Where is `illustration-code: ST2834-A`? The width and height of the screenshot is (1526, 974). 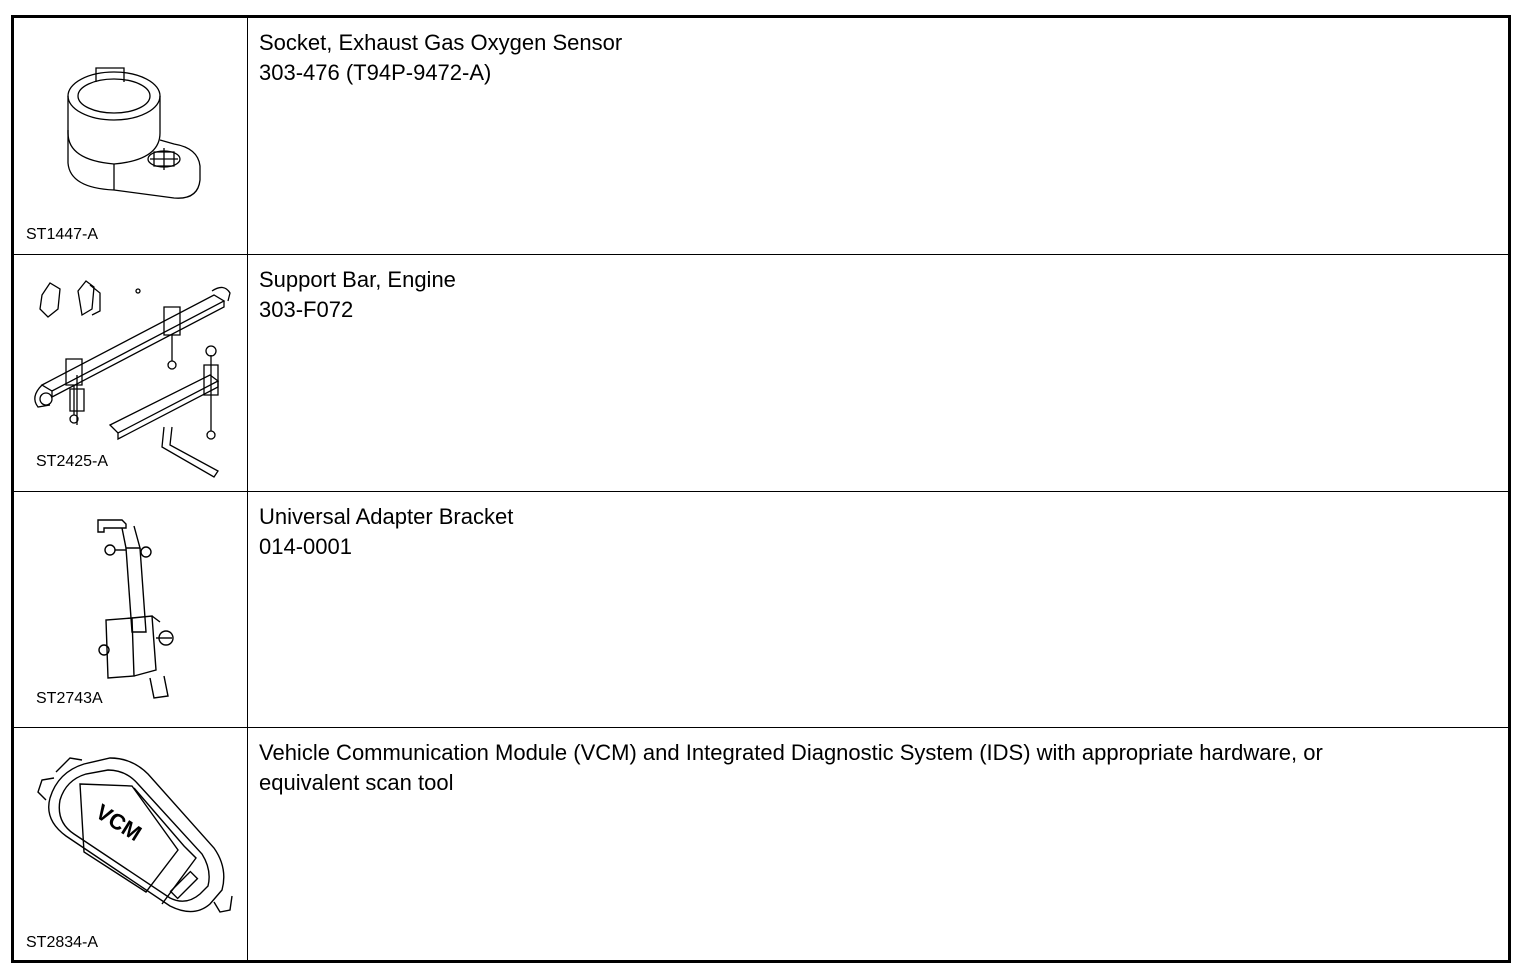
illustration-code: ST2834-A is located at coordinates (62, 942).